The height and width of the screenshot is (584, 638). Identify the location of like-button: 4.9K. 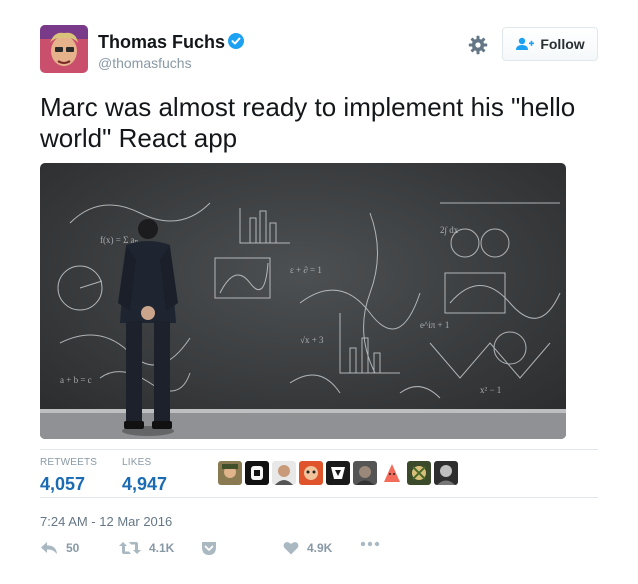
(307, 548).